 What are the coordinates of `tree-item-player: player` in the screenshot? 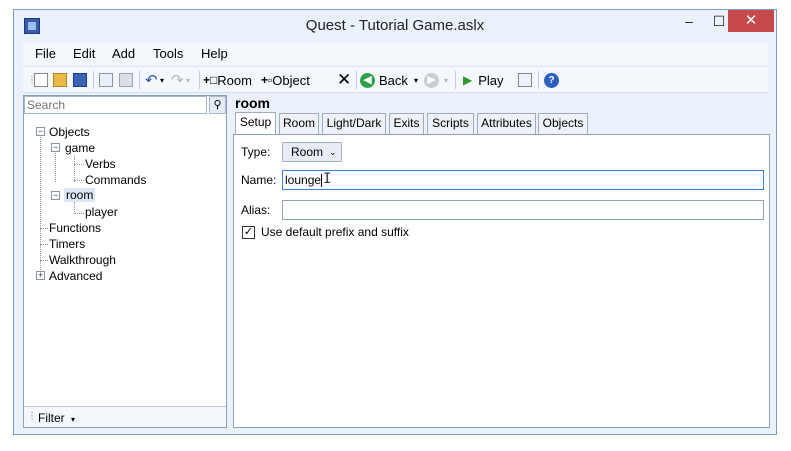 It's located at (101, 212).